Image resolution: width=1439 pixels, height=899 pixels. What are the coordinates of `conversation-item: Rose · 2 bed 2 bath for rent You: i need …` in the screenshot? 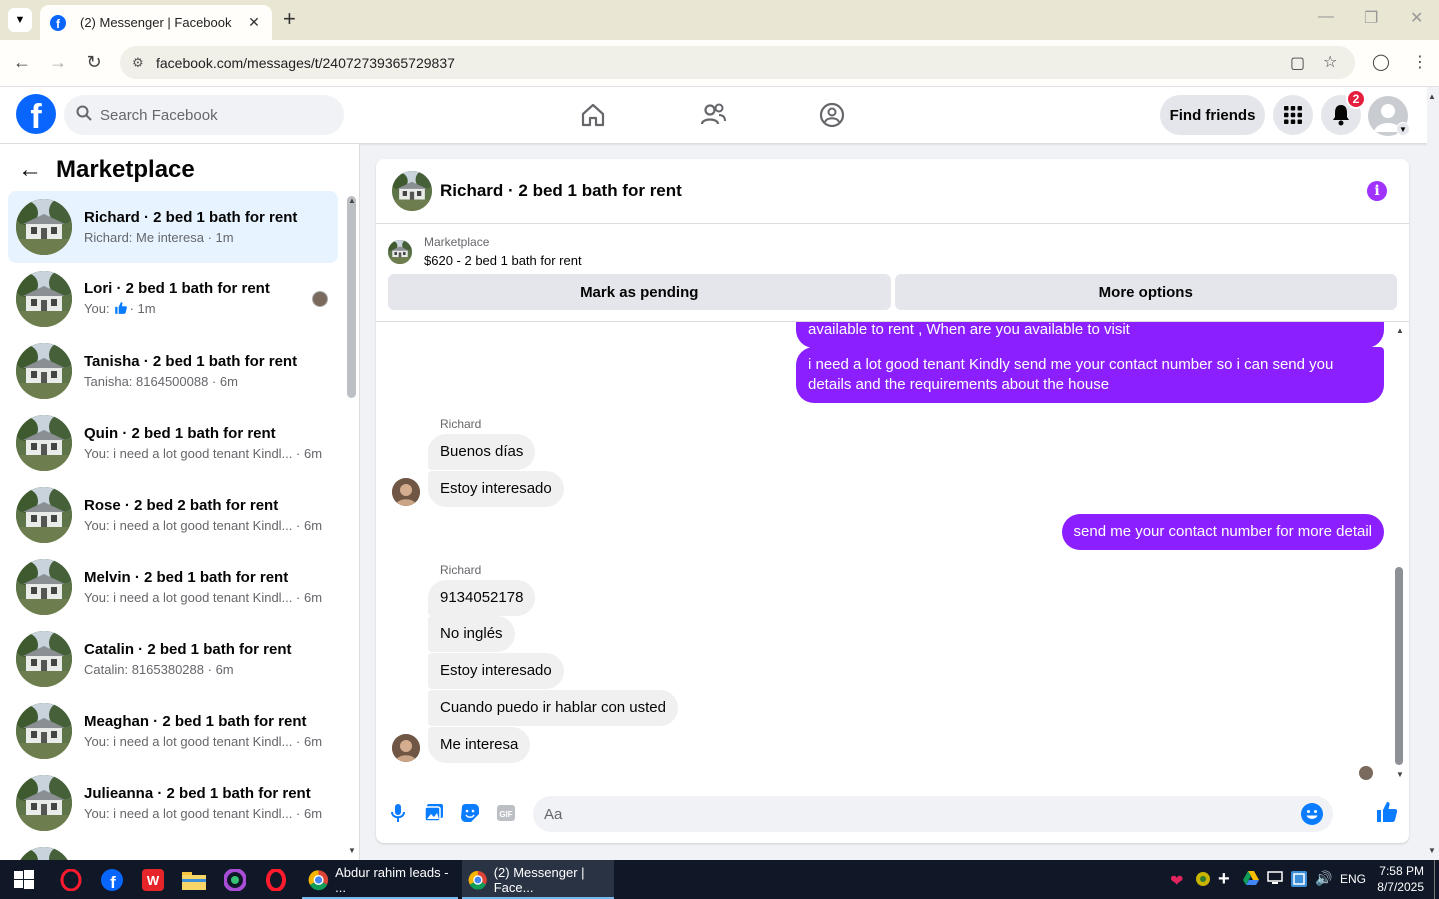 It's located at (173, 515).